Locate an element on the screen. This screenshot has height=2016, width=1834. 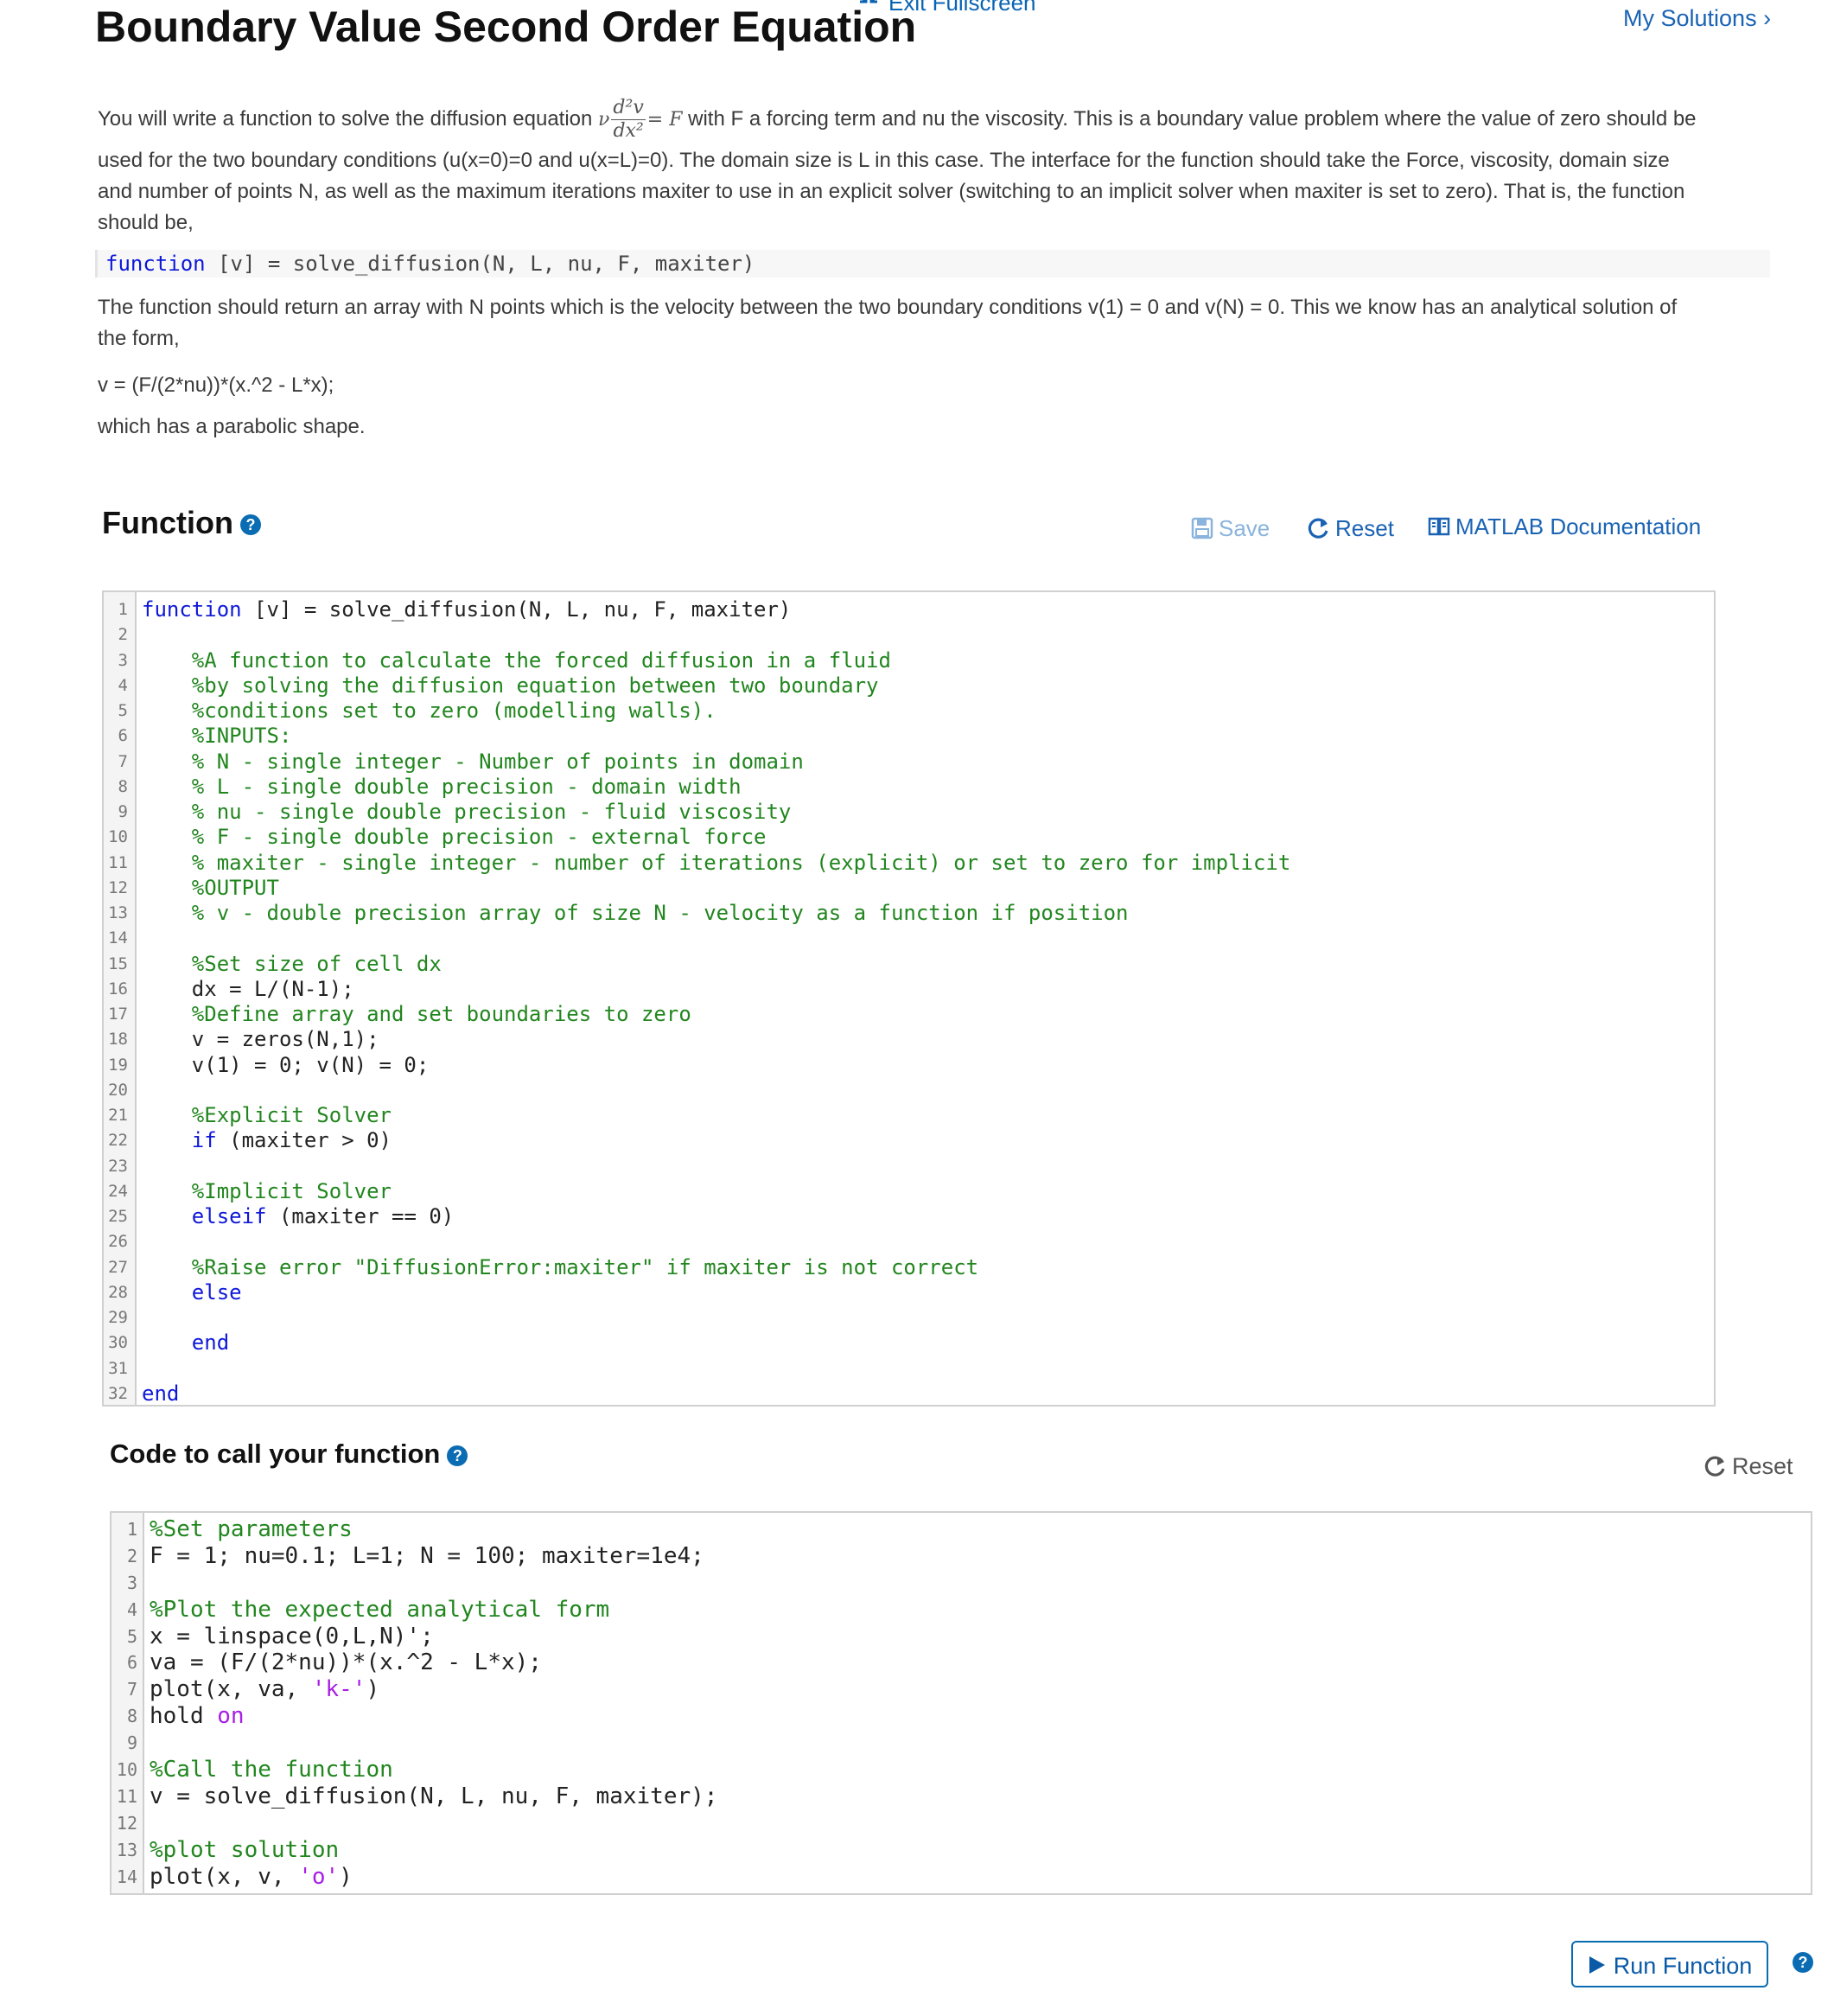
code-line: 20 is located at coordinates (909, 1090).